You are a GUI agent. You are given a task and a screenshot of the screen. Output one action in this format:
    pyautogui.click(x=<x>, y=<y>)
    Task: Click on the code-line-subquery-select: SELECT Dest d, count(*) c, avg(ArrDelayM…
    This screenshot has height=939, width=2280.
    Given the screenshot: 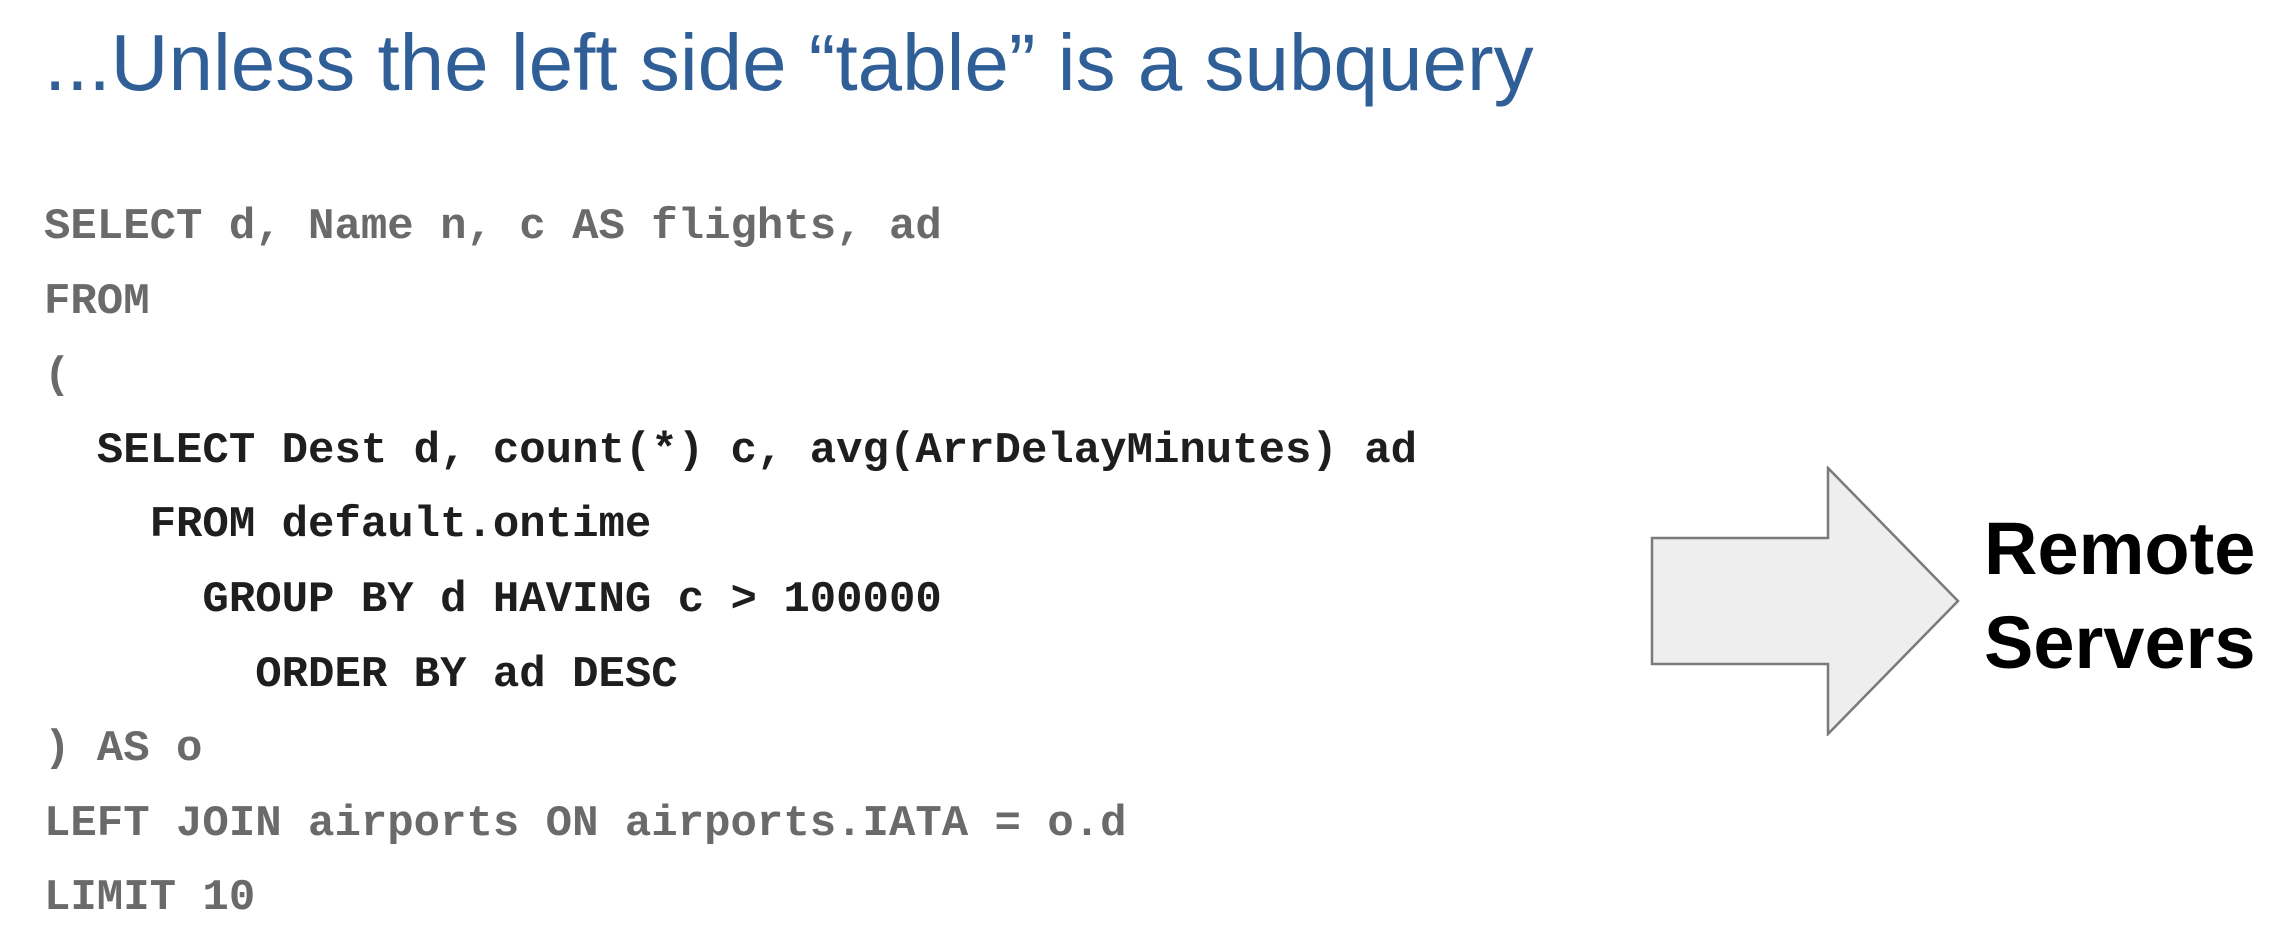 What is the action you would take?
    pyautogui.click(x=731, y=450)
    